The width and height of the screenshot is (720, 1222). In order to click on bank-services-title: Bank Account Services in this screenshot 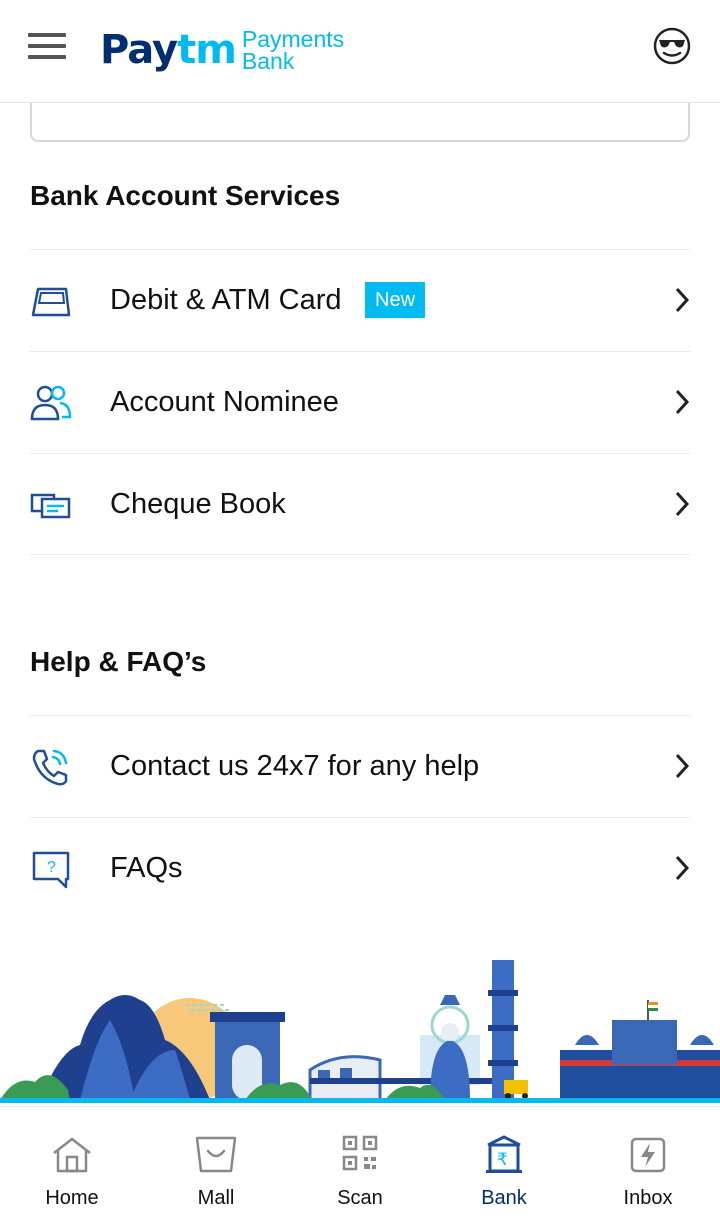, I will do `click(185, 195)`.